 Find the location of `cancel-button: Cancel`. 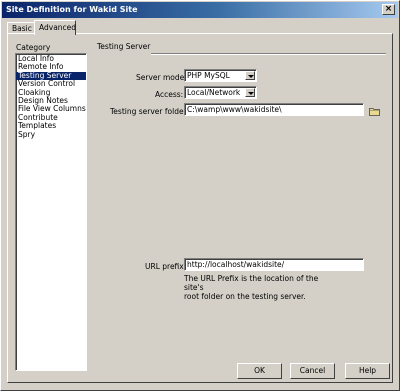

cancel-button: Cancel is located at coordinates (312, 371).